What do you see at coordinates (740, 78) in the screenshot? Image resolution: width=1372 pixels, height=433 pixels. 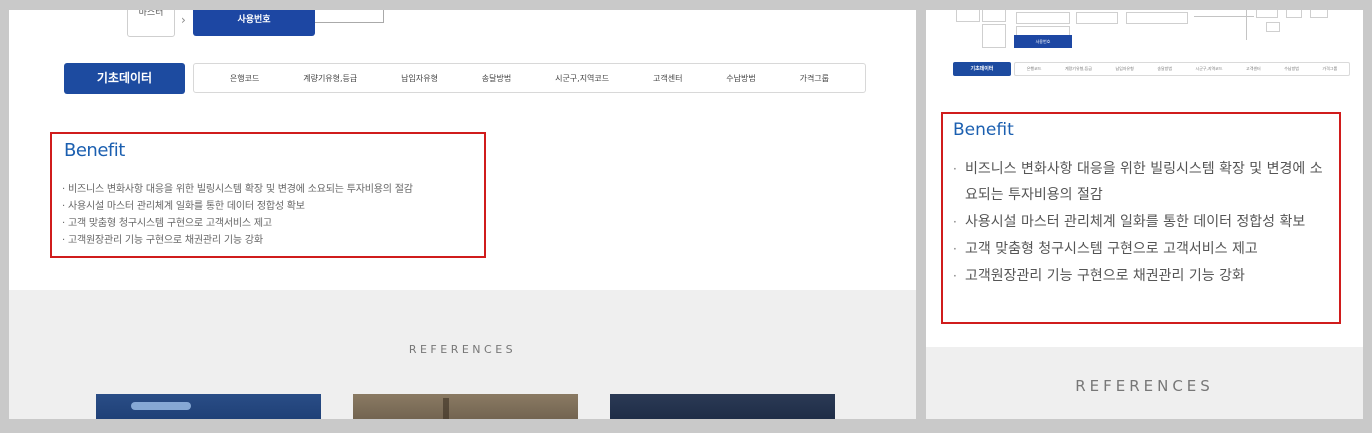 I see `master-tab: 수납방법` at bounding box center [740, 78].